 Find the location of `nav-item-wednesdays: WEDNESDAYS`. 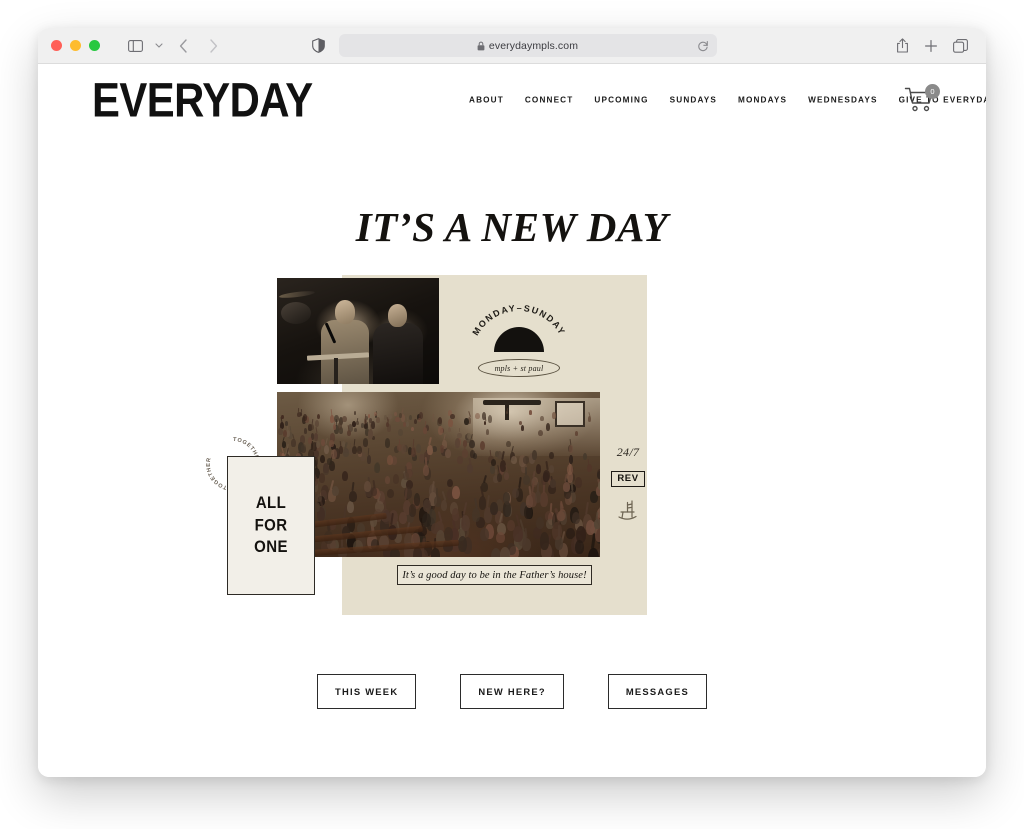

nav-item-wednesdays: WEDNESDAYS is located at coordinates (842, 100).